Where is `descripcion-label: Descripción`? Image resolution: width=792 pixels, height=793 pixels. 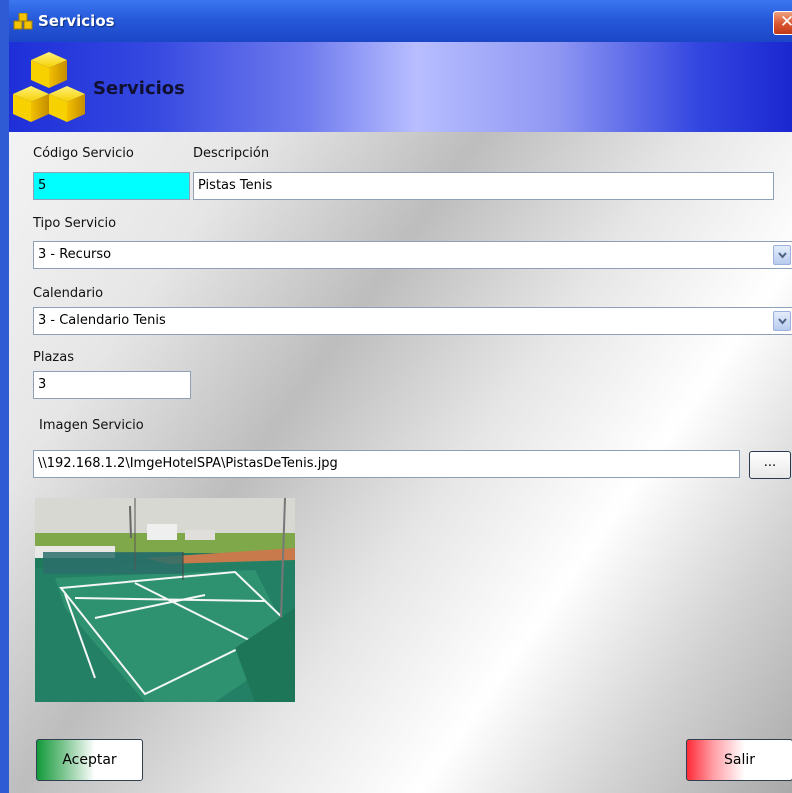
descripcion-label: Descripción is located at coordinates (231, 153).